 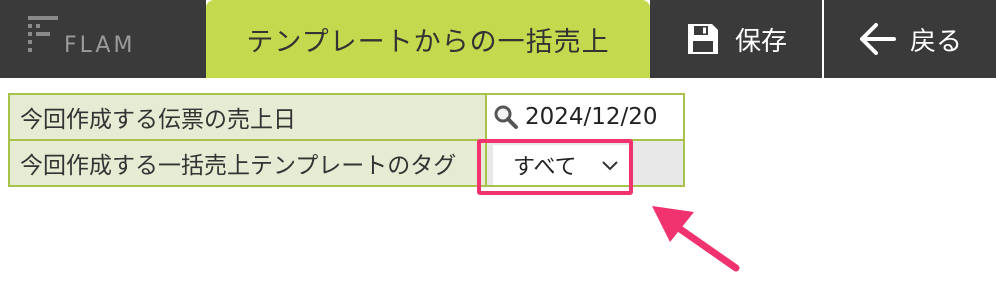 I want to click on sales-date-label: 今回作成する伝票の売上日, so click(x=247, y=117).